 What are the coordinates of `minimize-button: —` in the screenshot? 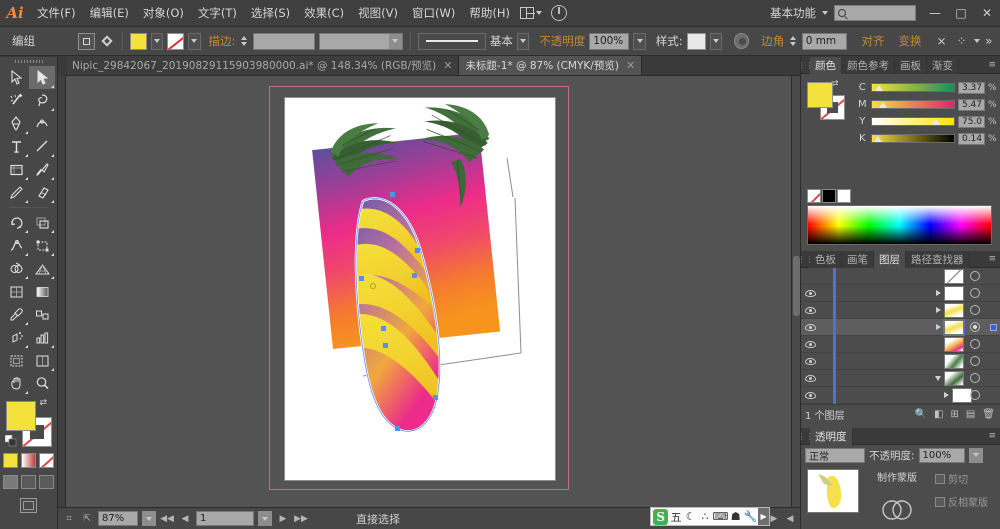 It's located at (935, 13).